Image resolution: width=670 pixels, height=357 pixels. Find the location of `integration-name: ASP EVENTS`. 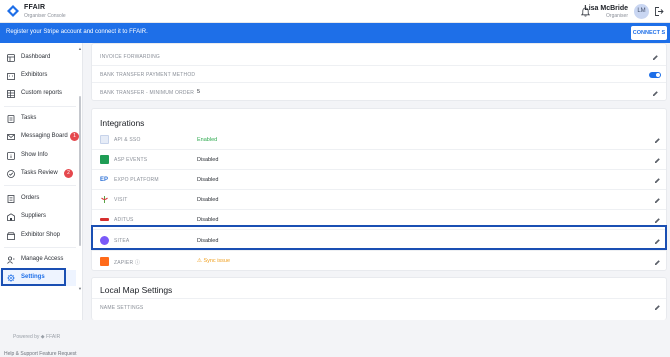

integration-name: ASP EVENTS is located at coordinates (131, 160).